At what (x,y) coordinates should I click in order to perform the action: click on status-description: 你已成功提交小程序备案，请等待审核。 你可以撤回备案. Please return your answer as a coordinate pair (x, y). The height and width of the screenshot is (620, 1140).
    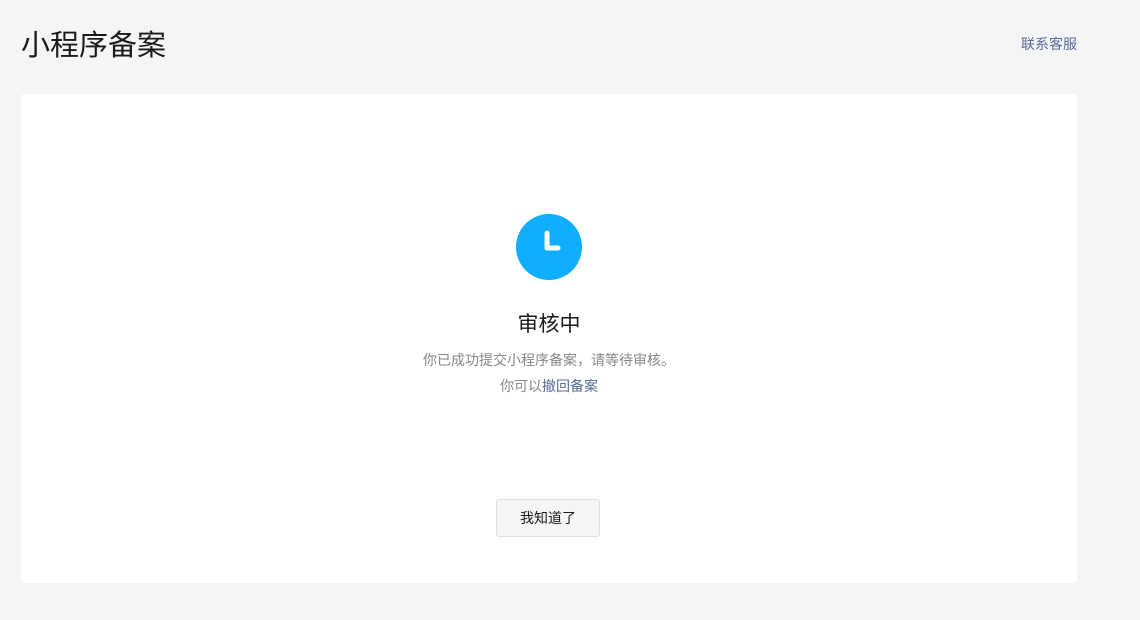
    Looking at the image, I should click on (549, 374).